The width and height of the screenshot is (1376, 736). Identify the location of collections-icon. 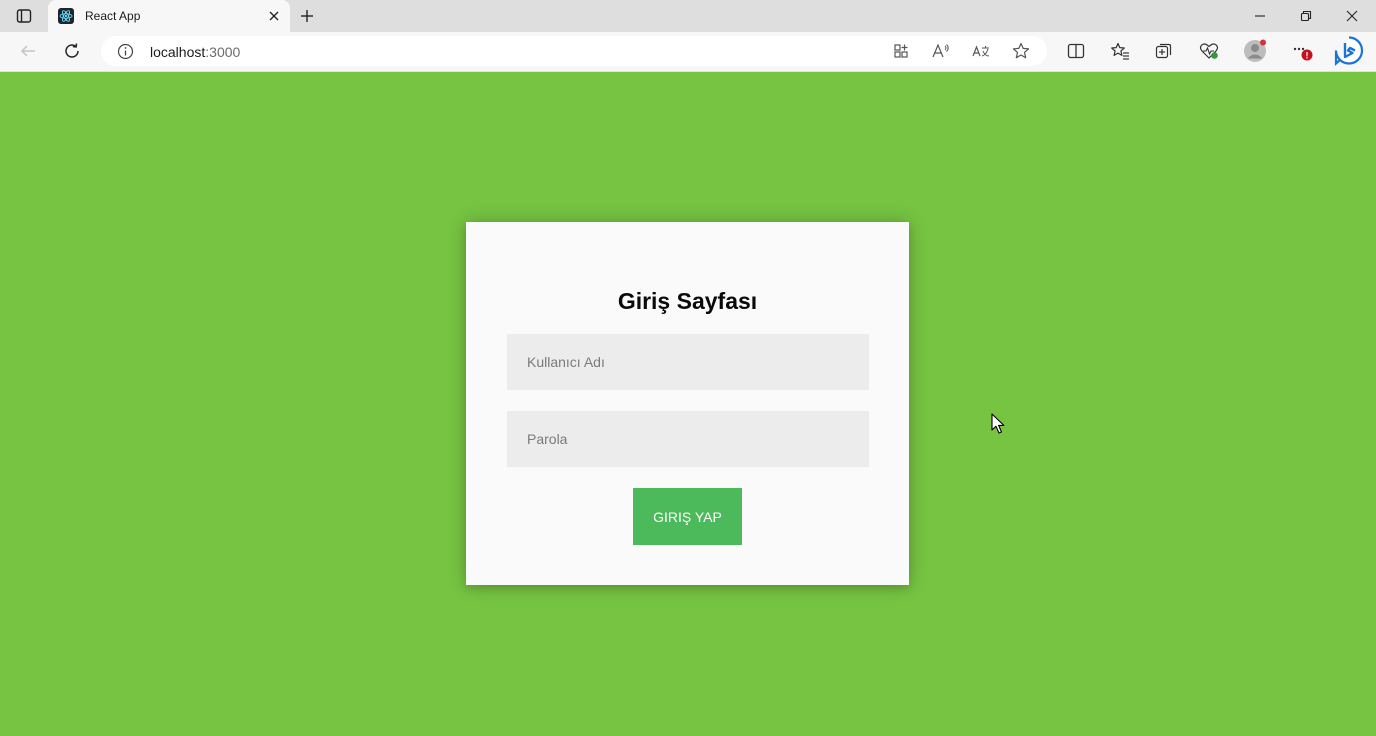
(1163, 51).